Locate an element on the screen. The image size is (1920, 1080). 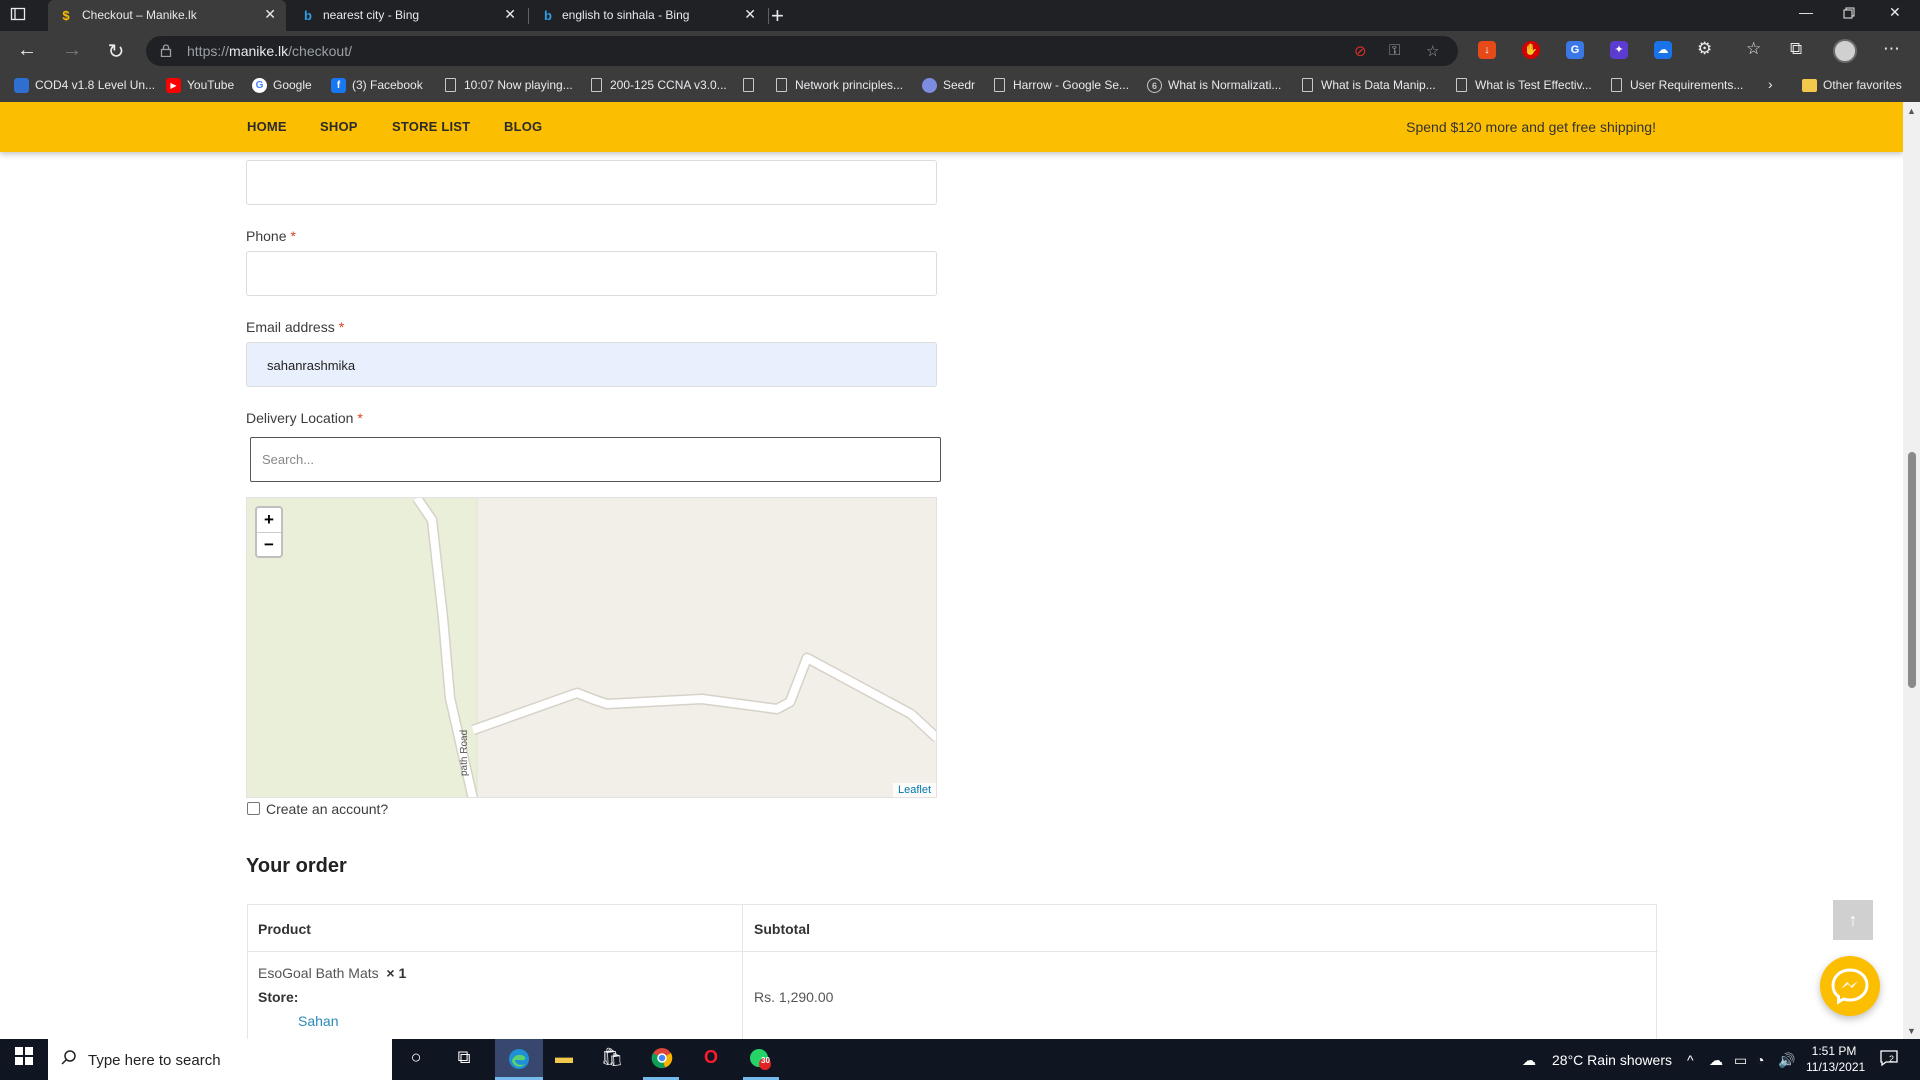
task-view-icon: ⧉ is located at coordinates (464, 1059).